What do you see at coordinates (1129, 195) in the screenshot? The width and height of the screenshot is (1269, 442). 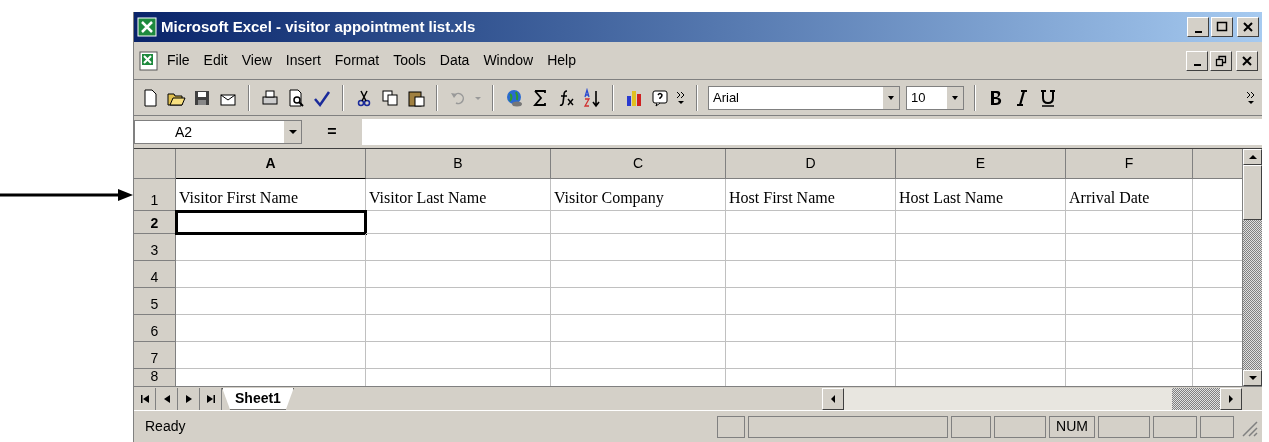 I see `table-cell: Arrival Date` at bounding box center [1129, 195].